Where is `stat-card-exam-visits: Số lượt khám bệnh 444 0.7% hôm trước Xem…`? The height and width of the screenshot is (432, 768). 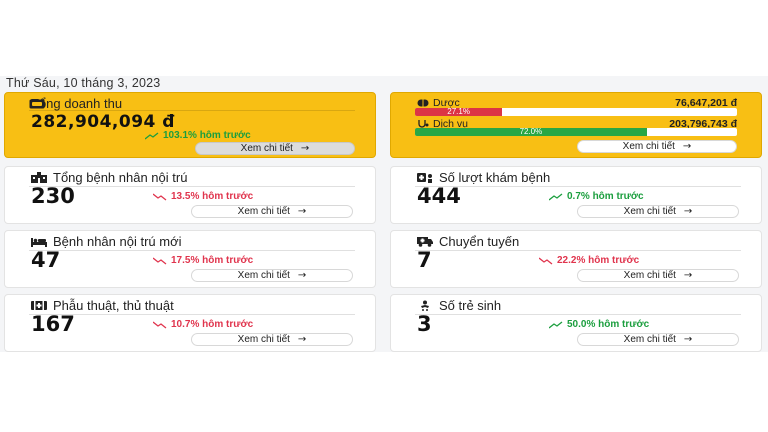 stat-card-exam-visits: Số lượt khám bệnh 444 0.7% hôm trước Xem… is located at coordinates (576, 195).